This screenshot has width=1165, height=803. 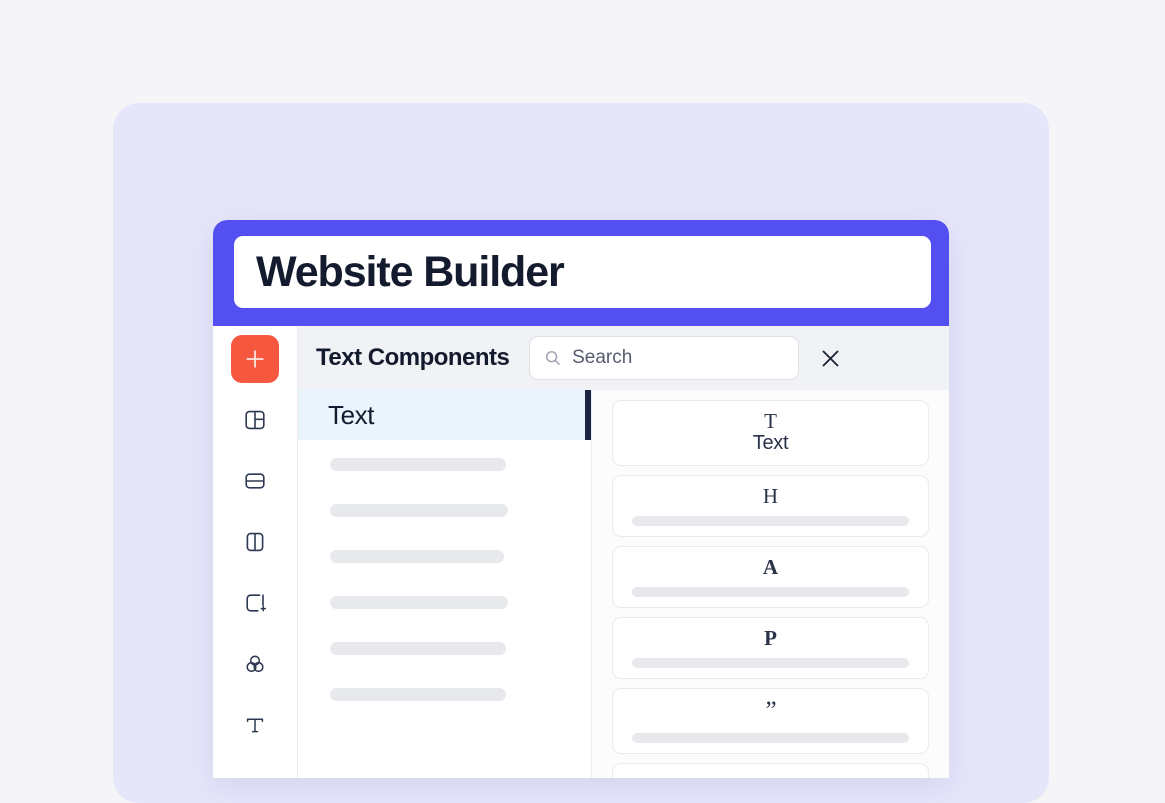 I want to click on app-title-field: Website Builder, so click(x=582, y=272).